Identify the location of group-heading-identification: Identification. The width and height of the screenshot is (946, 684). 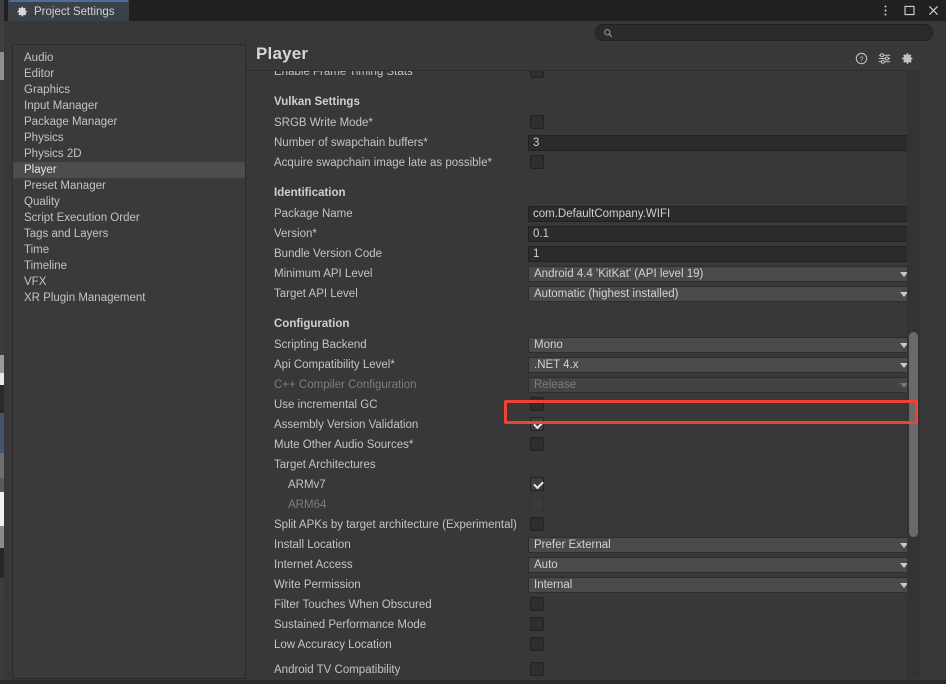
(583, 192).